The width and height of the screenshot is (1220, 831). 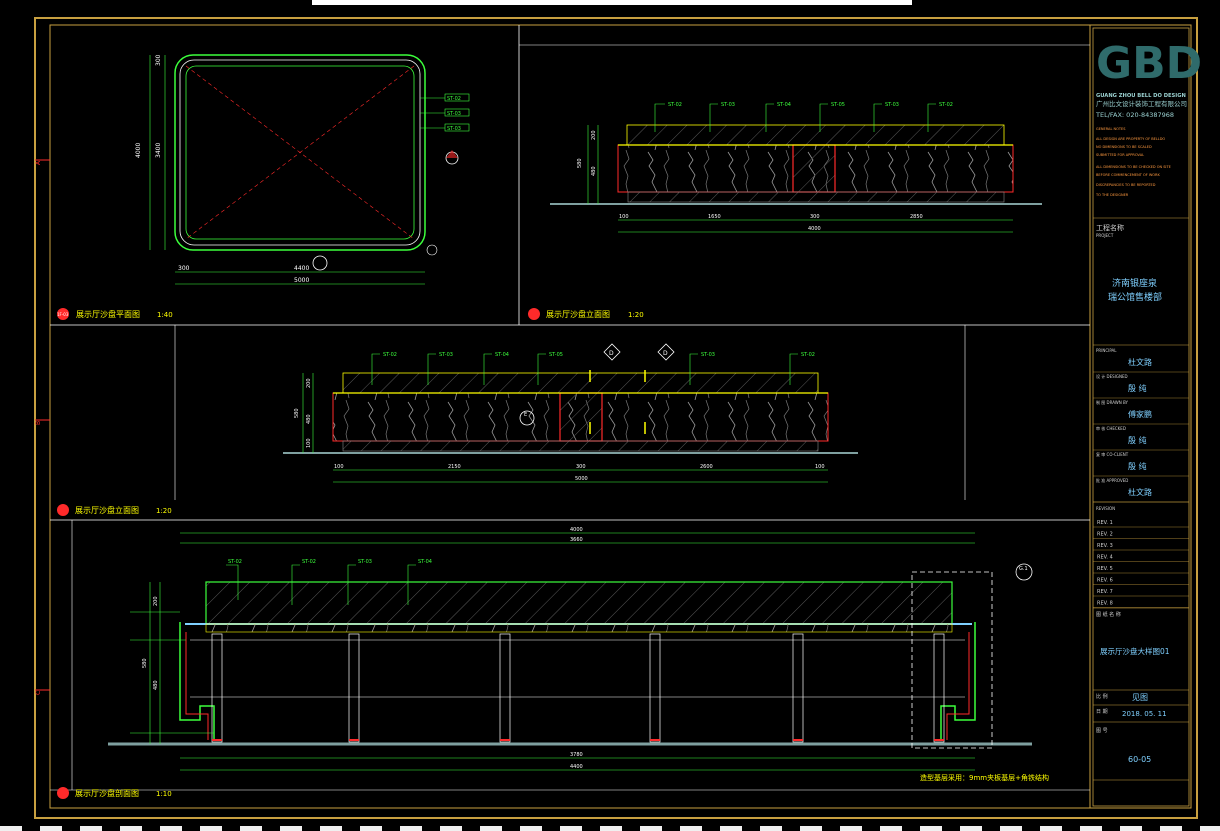 What do you see at coordinates (115, 314) in the screenshot?
I see `plan-title: 1F-03 展示厅沙盘平面图 1:40` at bounding box center [115, 314].